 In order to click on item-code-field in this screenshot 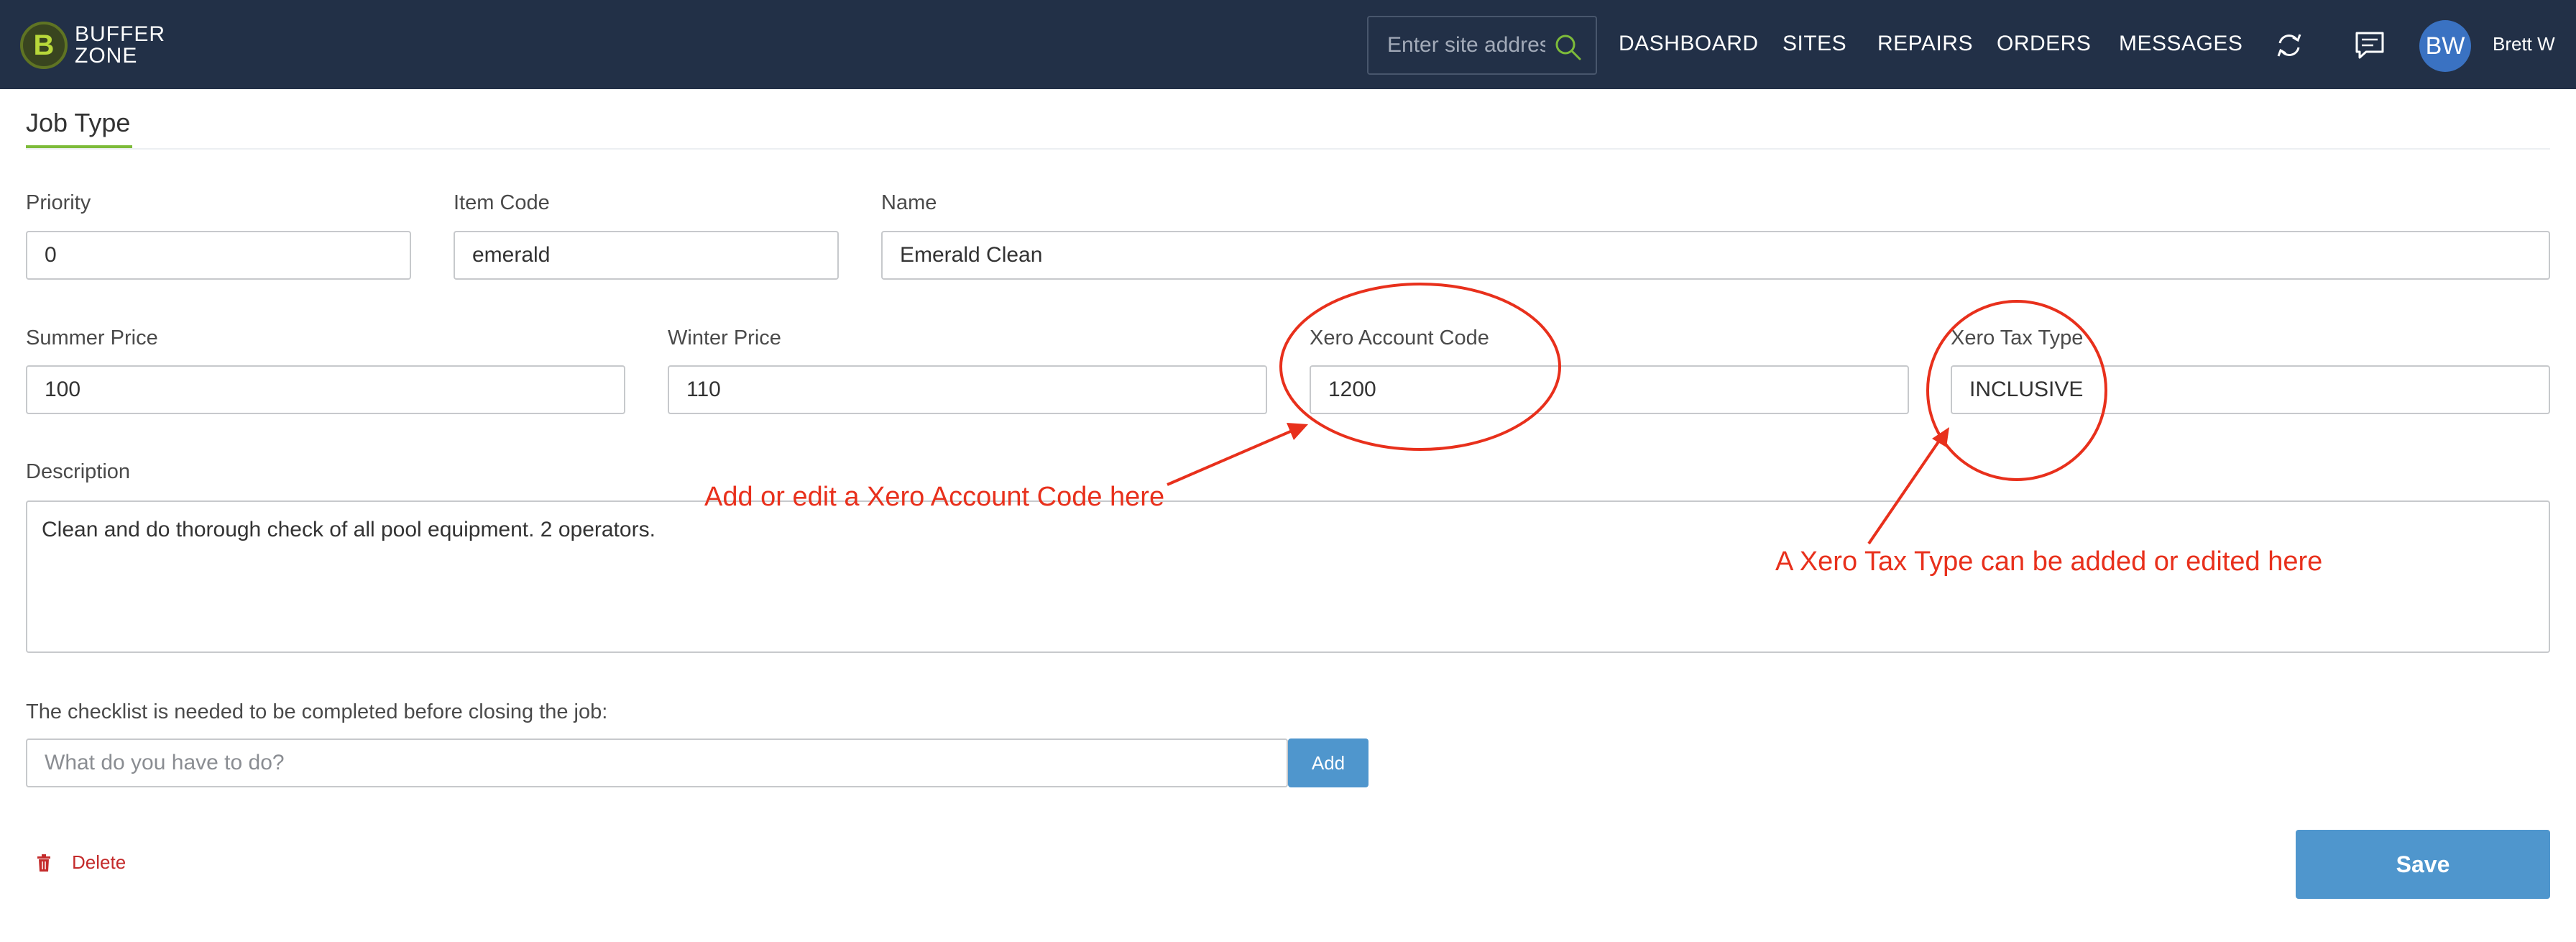, I will do `click(646, 255)`.